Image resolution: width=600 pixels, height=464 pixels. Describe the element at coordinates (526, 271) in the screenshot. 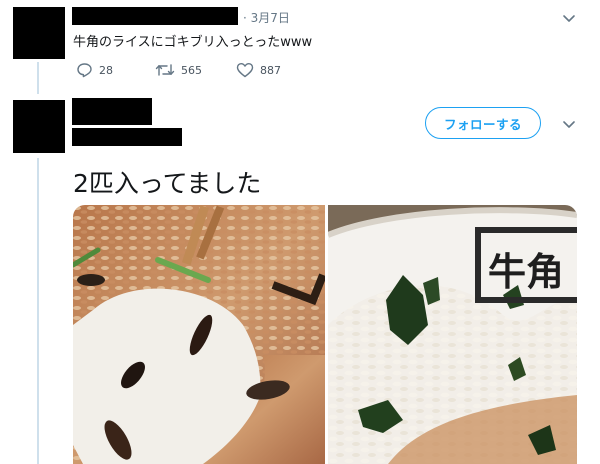

I see `bowl-logo-text: 牛角` at that location.